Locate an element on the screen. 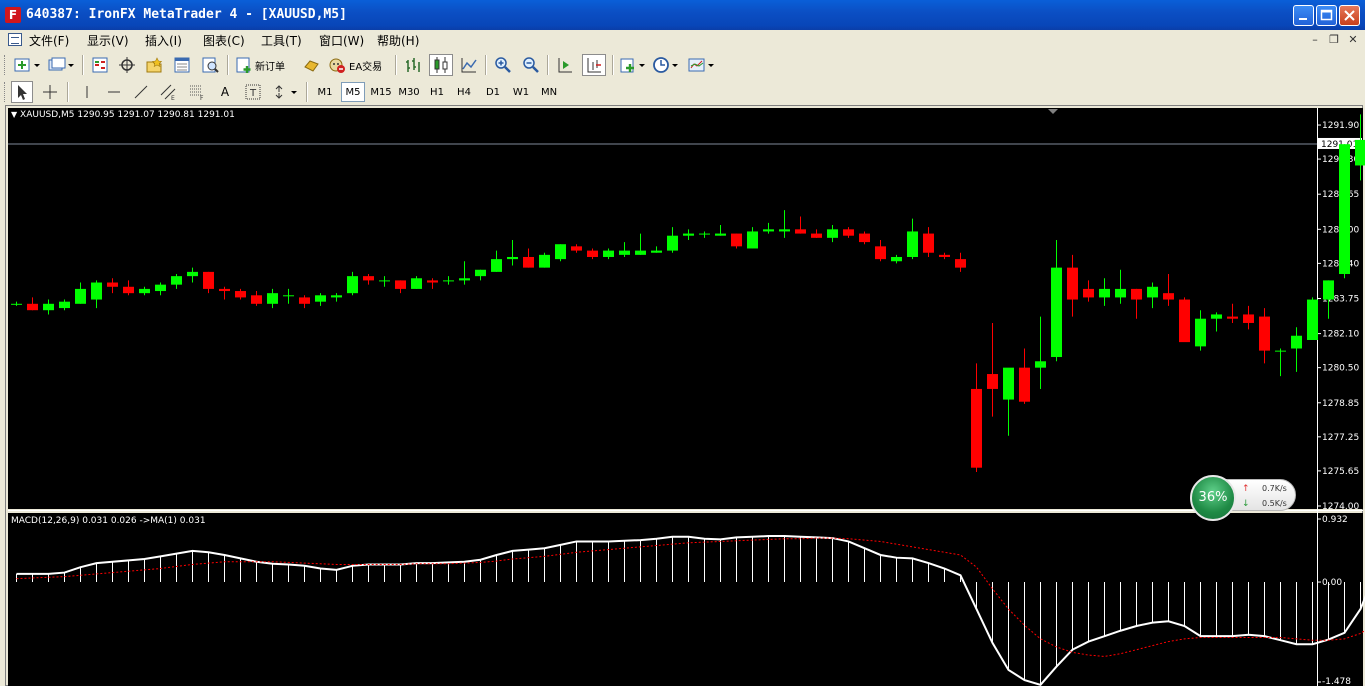 The image size is (1365, 686). download-arrow-icon: ↓ is located at coordinates (1246, 504).